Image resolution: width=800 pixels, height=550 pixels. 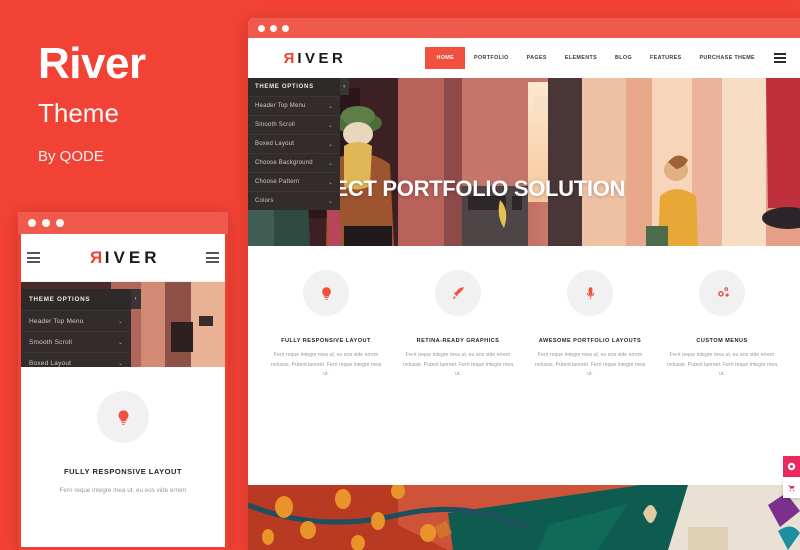 I want to click on theme-option-choose-pattern: Choose Pattern ⌄, so click(x=294, y=181).